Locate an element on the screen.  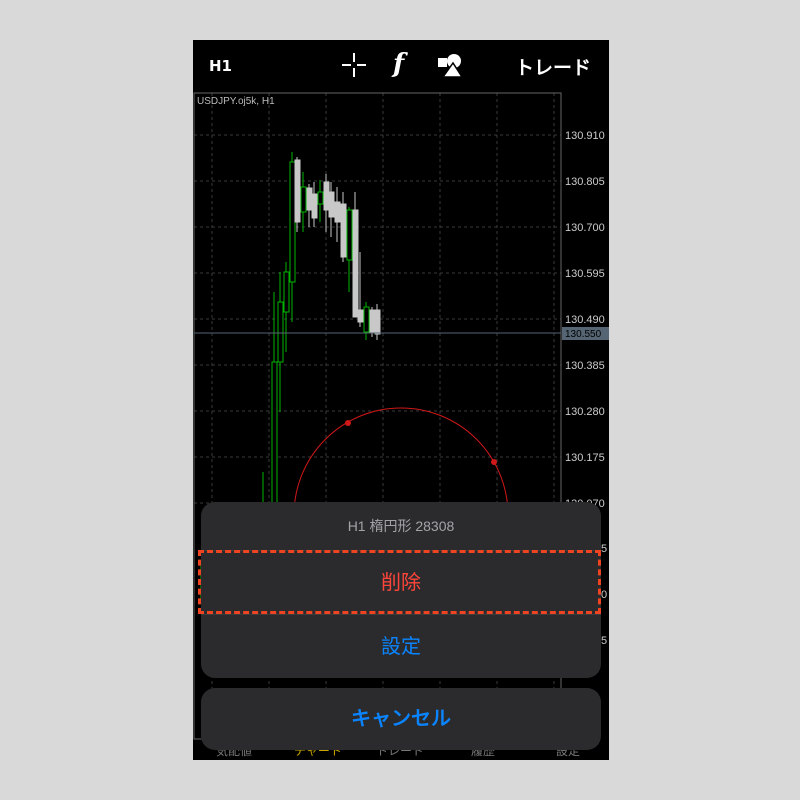
partial-tick-label: 0 is located at coordinates (604, 595).